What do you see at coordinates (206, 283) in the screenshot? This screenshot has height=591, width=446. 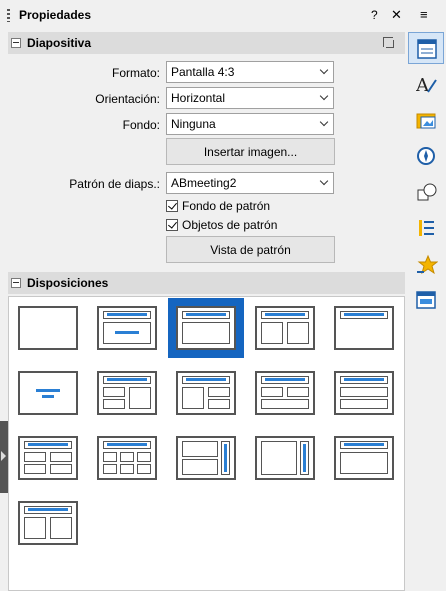 I see `layouts-section-header: Disposiciones` at bounding box center [206, 283].